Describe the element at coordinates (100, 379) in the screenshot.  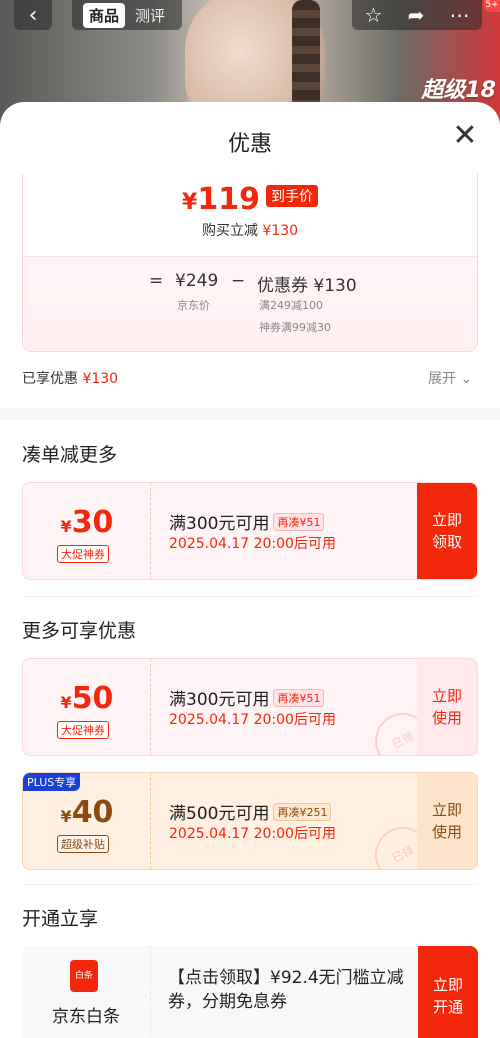
I see `enjoyed-amount: ¥130` at that location.